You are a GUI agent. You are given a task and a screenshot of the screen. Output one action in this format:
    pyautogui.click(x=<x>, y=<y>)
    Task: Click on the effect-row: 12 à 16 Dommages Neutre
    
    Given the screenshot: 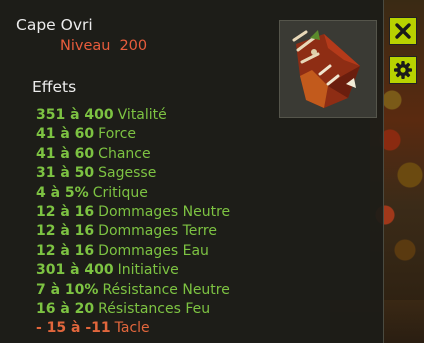 What is the action you would take?
    pyautogui.click(x=133, y=212)
    